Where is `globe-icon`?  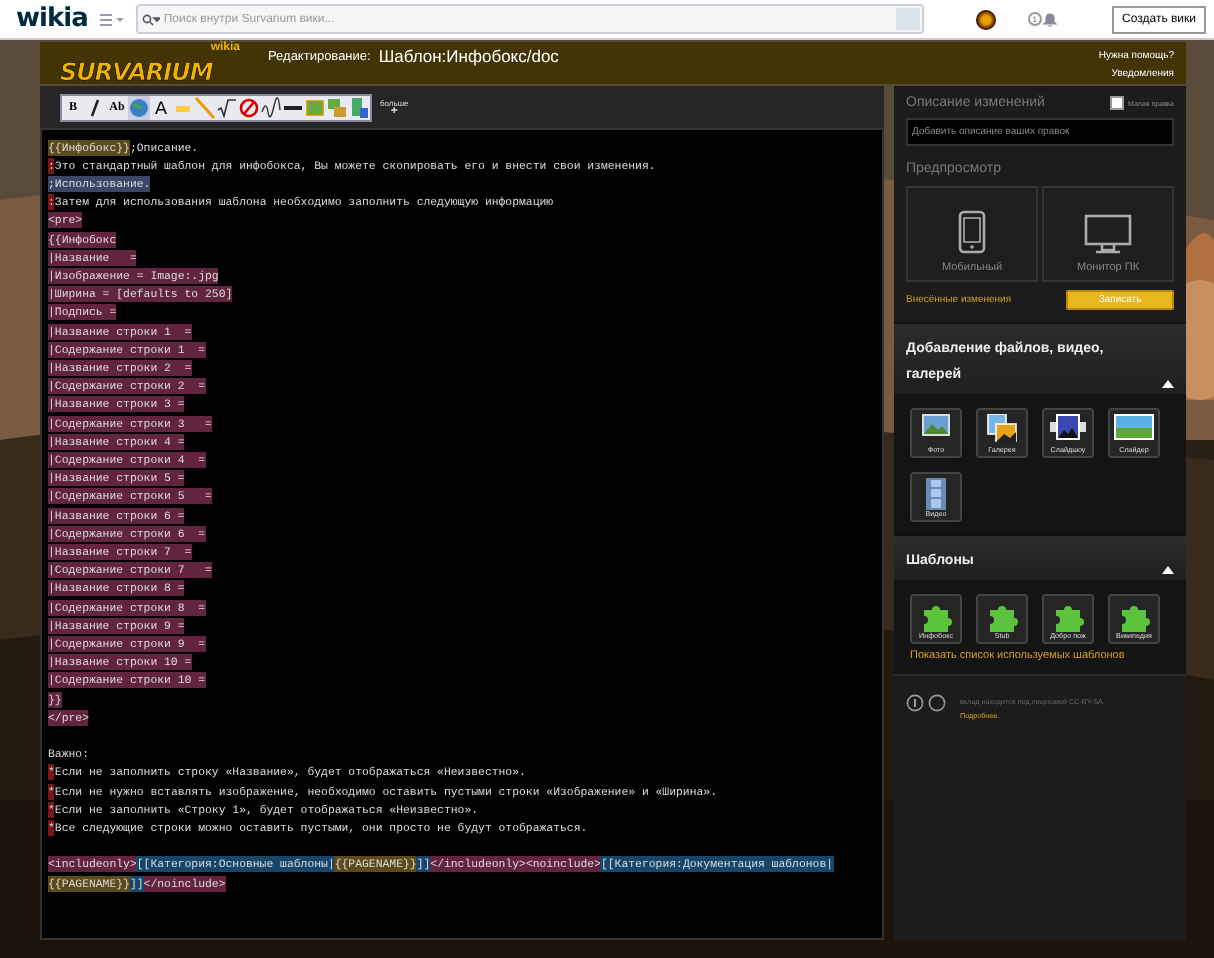 globe-icon is located at coordinates (139, 107).